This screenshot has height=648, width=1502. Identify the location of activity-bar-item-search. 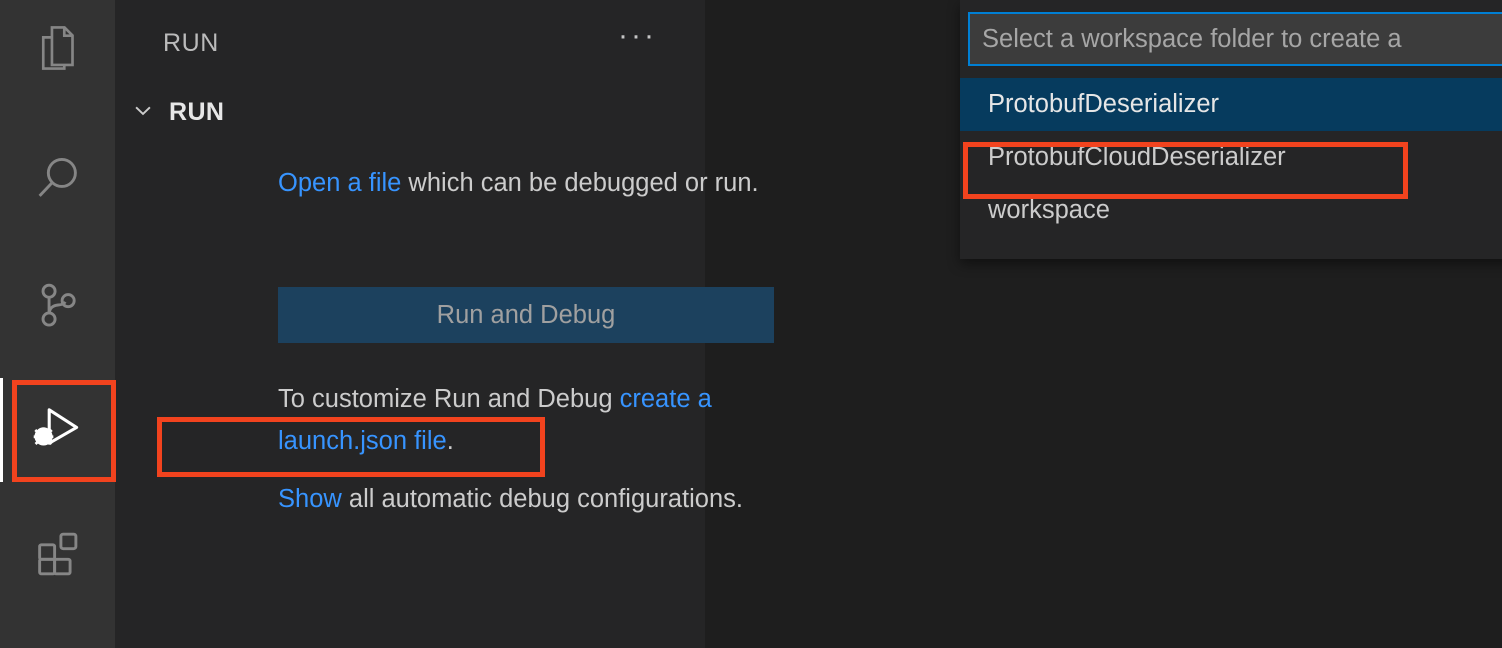
(57, 178).